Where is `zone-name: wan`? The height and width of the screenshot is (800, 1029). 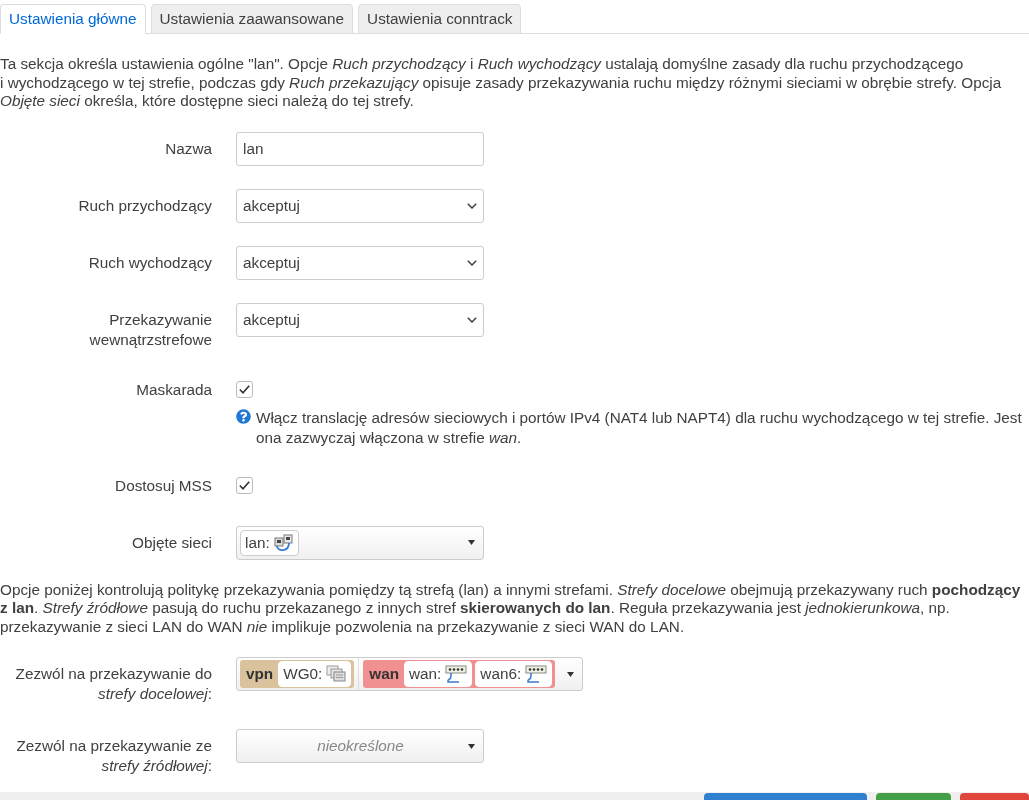
zone-name: wan is located at coordinates (384, 674).